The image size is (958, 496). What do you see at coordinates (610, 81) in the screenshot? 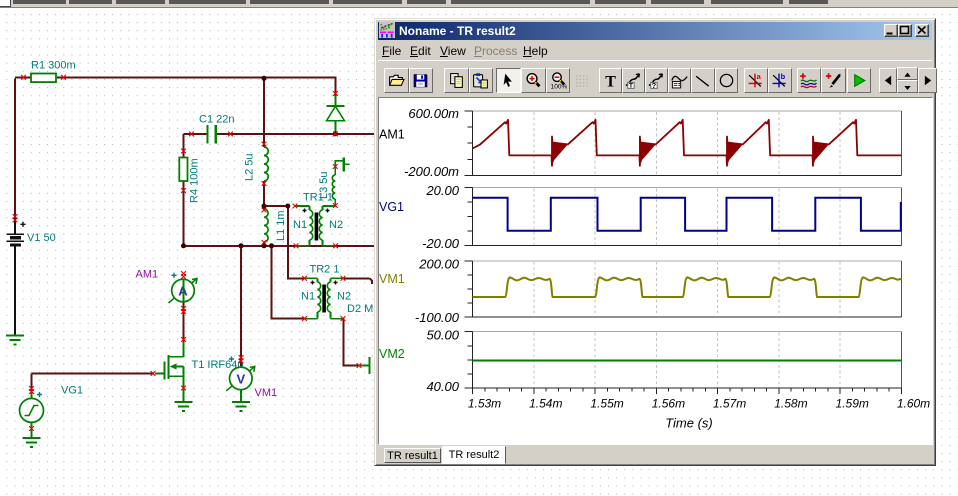
I see `svg-text: T` at bounding box center [610, 81].